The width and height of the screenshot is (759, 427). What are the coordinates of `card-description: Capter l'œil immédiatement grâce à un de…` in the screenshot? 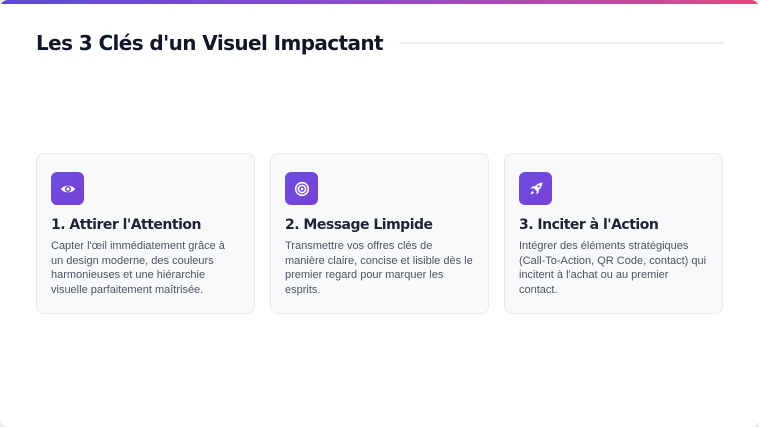 It's located at (138, 268).